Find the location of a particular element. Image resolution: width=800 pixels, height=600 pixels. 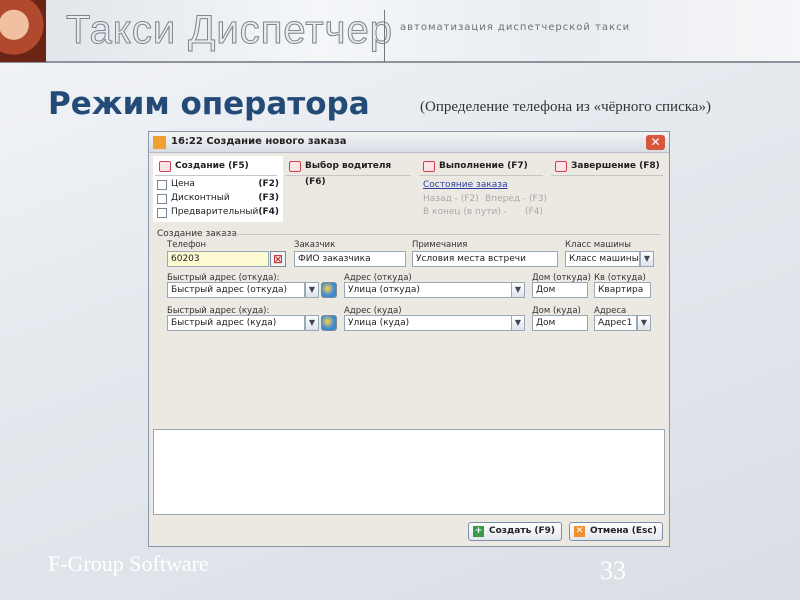

addr-to-select: Улица (куда) is located at coordinates (428, 323).